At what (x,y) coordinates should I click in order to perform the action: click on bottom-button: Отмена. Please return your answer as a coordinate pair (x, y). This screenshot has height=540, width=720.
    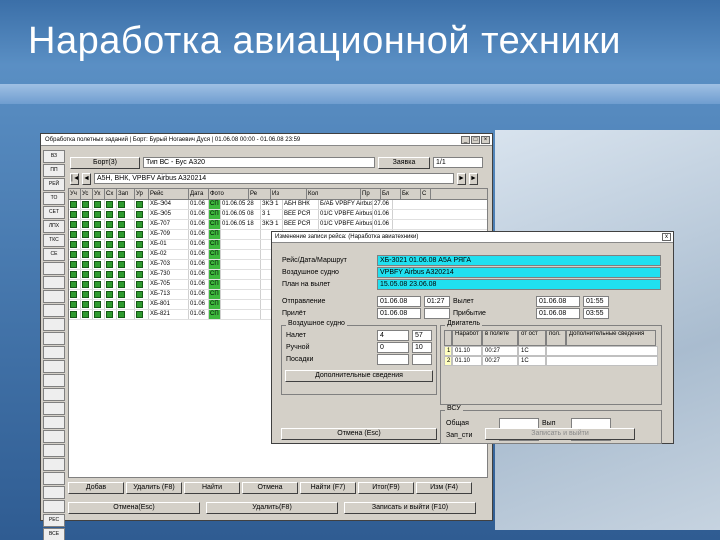
    Looking at the image, I should click on (270, 488).